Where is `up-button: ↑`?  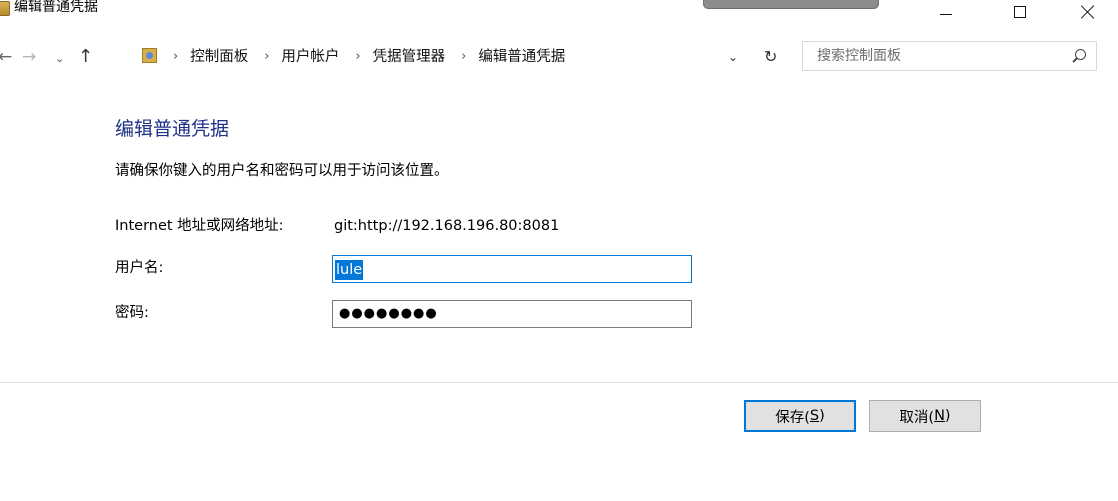
up-button: ↑ is located at coordinates (85, 57).